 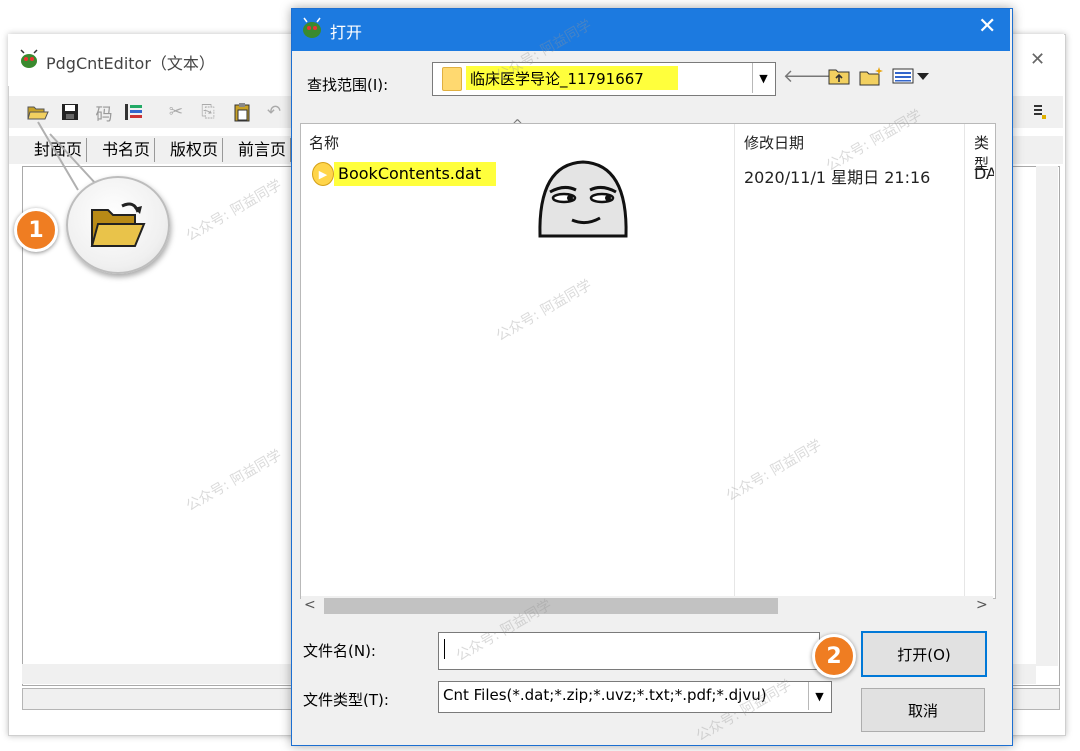 What do you see at coordinates (130, 63) in the screenshot?
I see `background-window-title: PdgCntEditor（文本）` at bounding box center [130, 63].